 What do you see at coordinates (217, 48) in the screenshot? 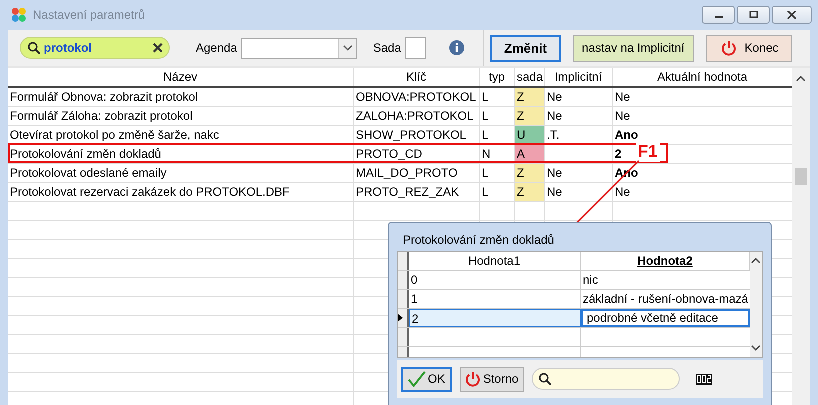
I see `agenda-label: Agenda` at bounding box center [217, 48].